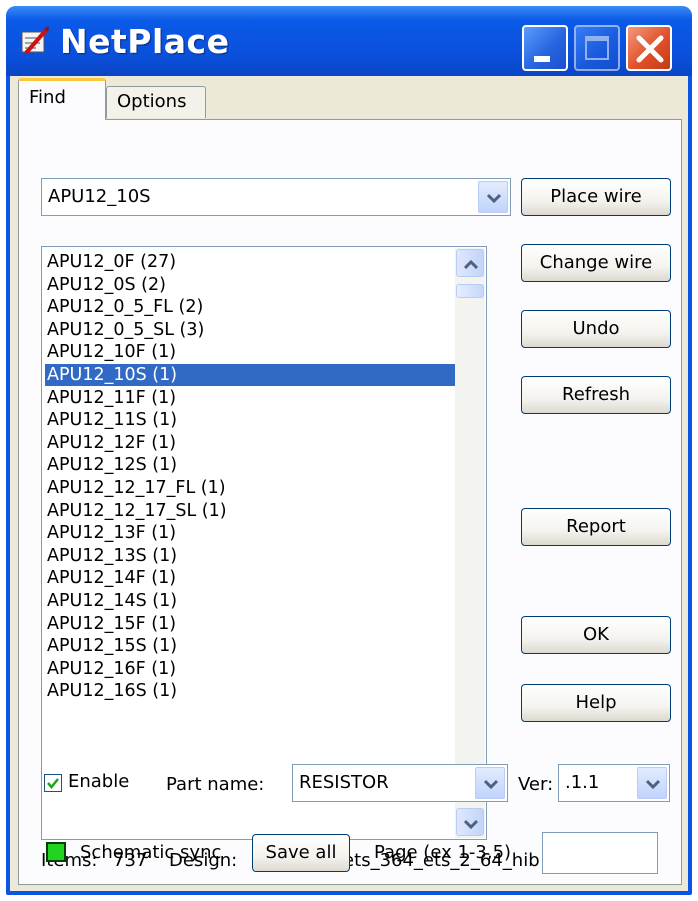 This screenshot has height=901, width=698. I want to click on part-name-label: Part name:, so click(215, 784).